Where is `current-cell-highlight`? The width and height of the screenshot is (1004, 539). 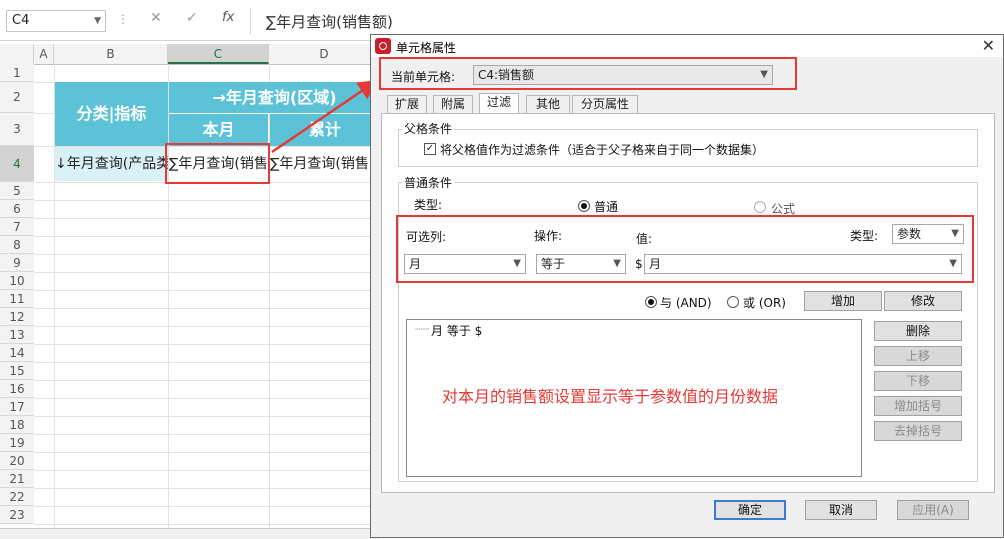 current-cell-highlight is located at coordinates (588, 73).